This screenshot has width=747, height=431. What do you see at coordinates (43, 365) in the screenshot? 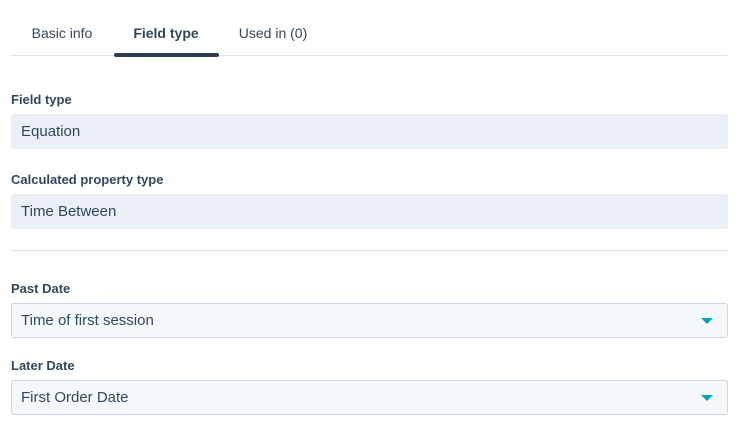
I see `later-date-label: Later Date` at bounding box center [43, 365].